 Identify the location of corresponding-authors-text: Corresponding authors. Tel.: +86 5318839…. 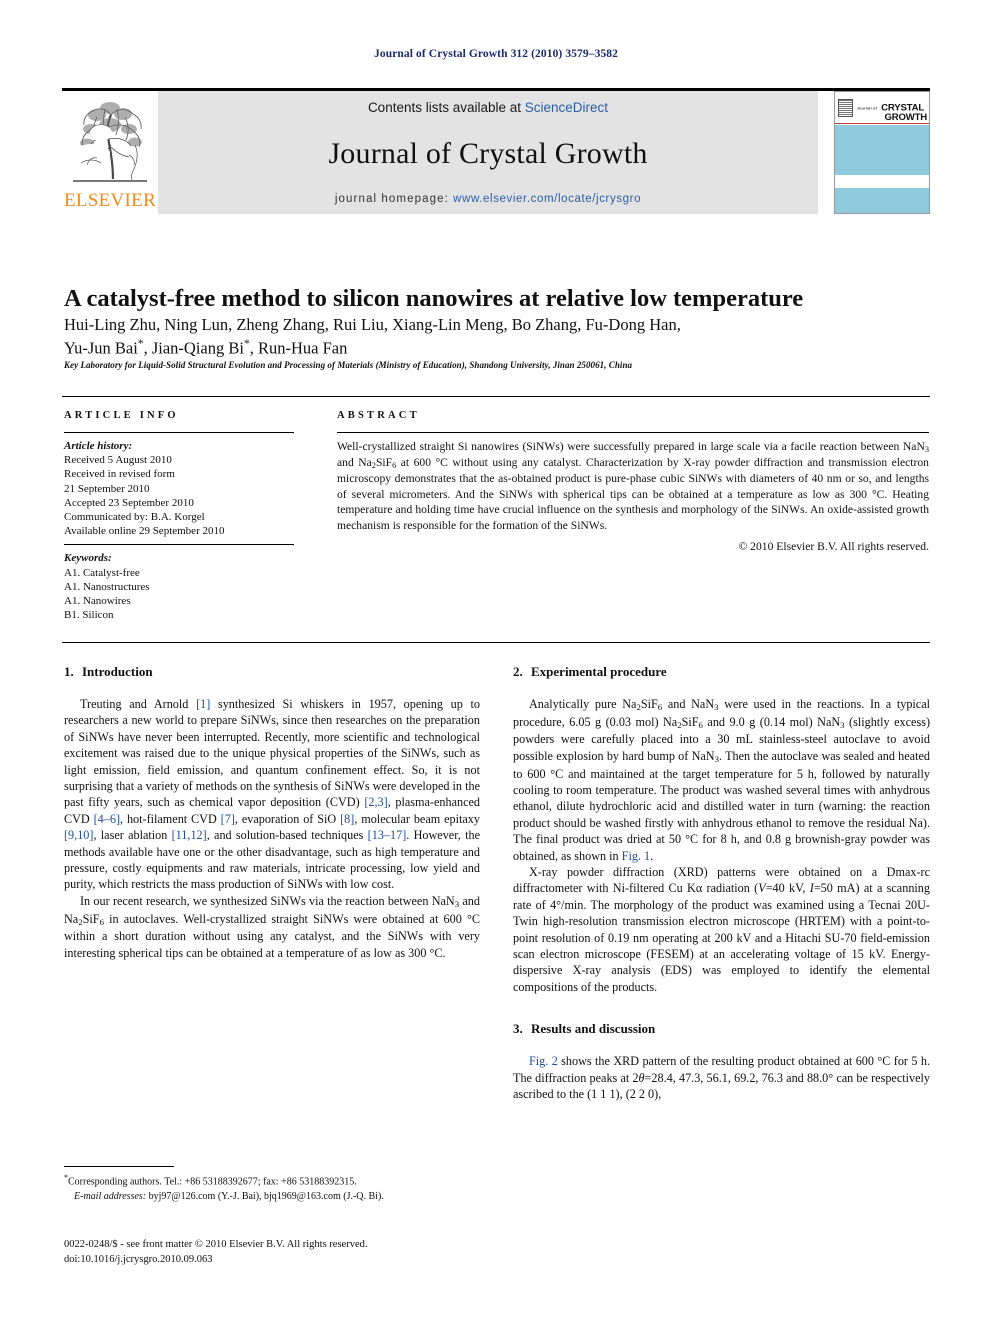
(212, 1182).